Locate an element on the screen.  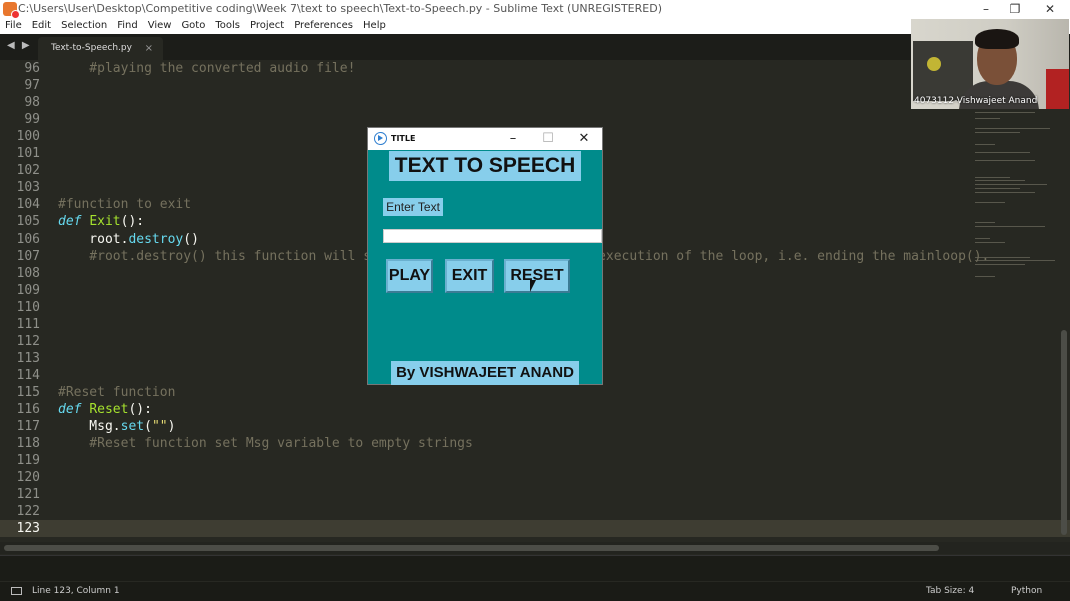
menu-project: Project is located at coordinates (267, 25).